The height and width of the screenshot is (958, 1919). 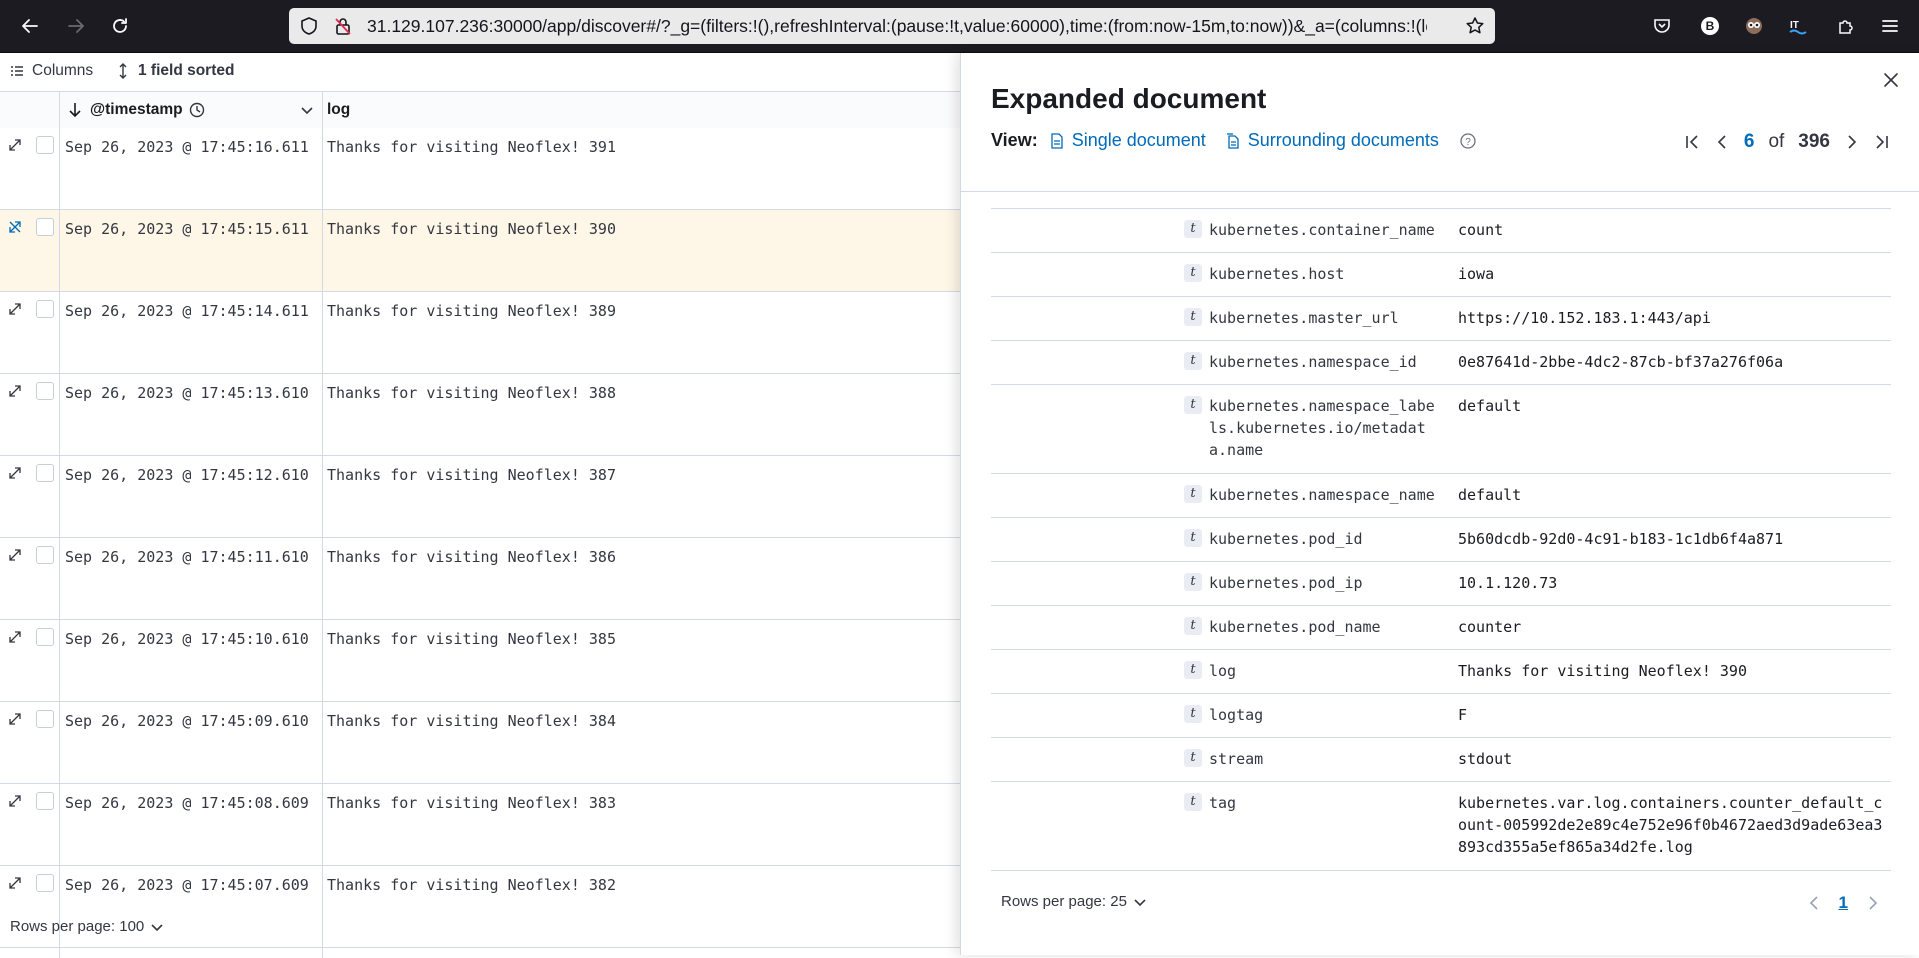 I want to click on back-button, so click(x=30, y=26).